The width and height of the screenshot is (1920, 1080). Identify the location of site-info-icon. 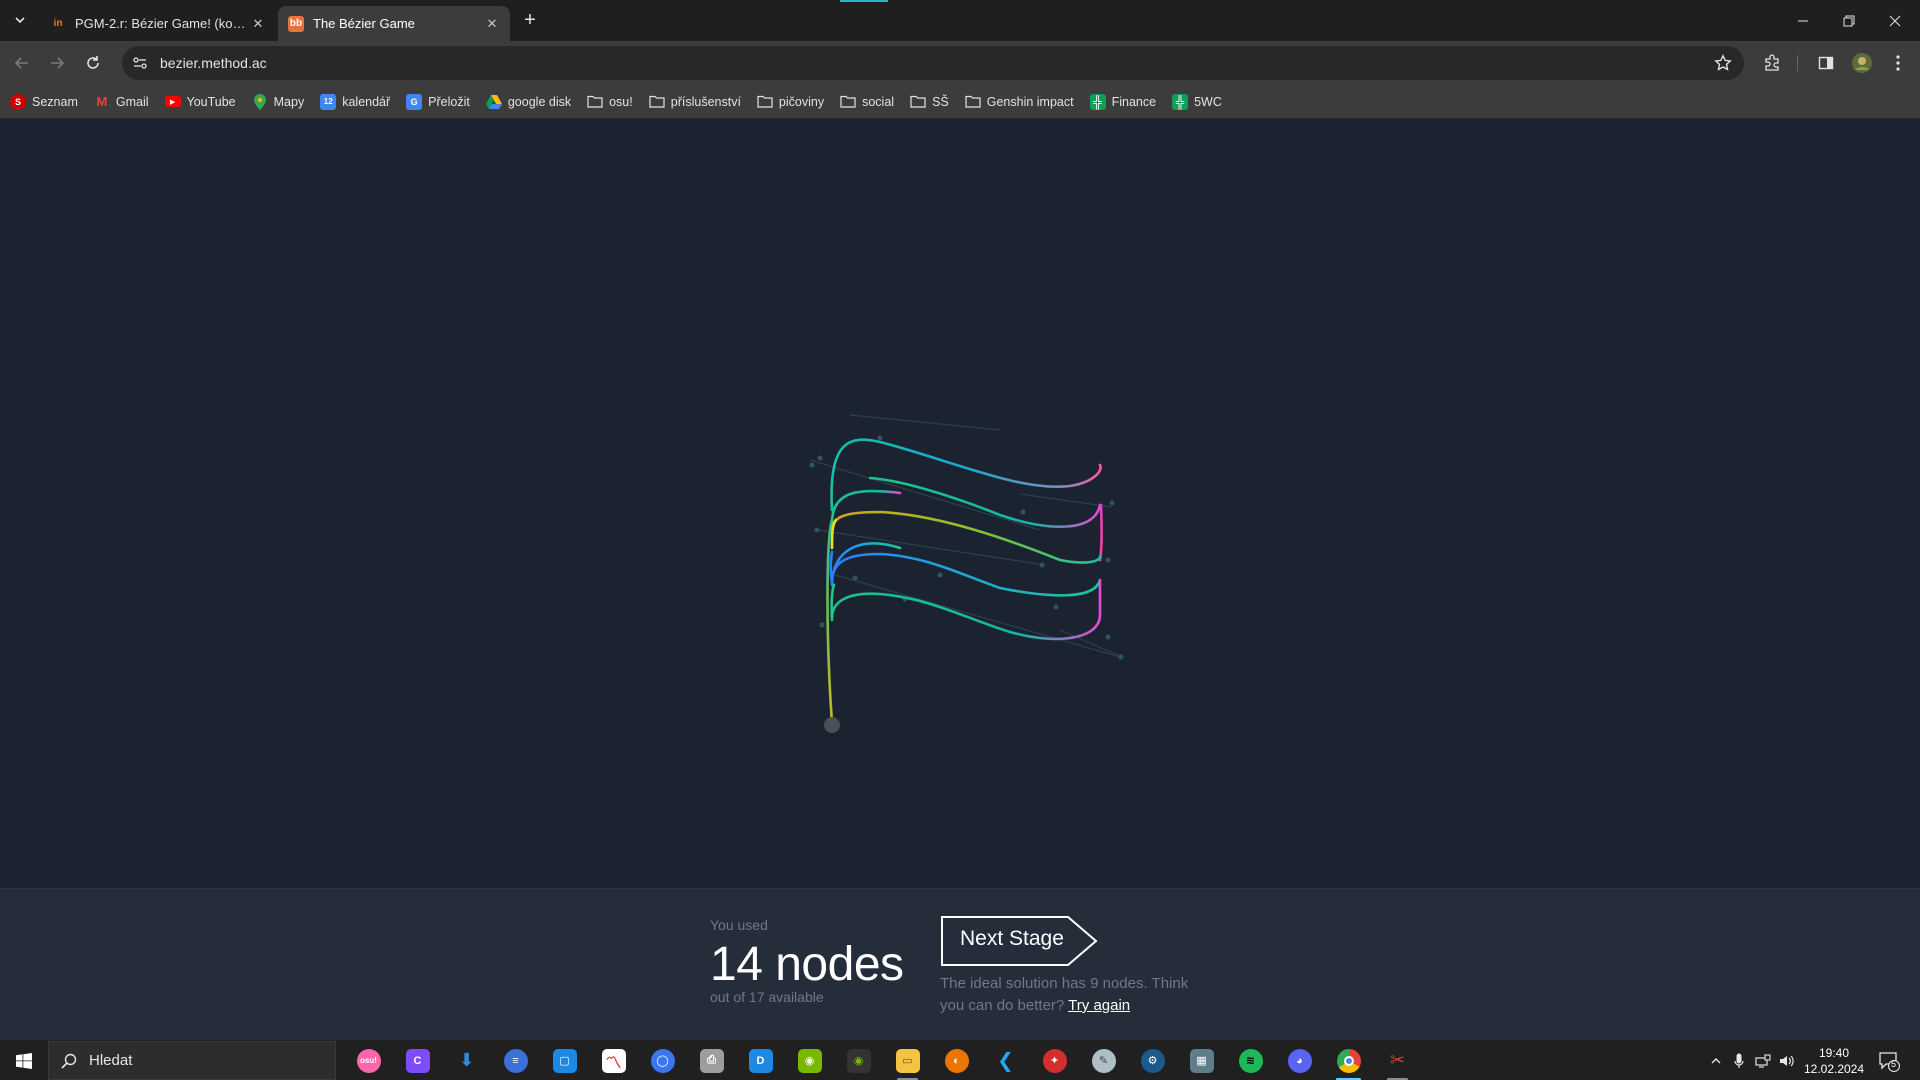
(140, 63).